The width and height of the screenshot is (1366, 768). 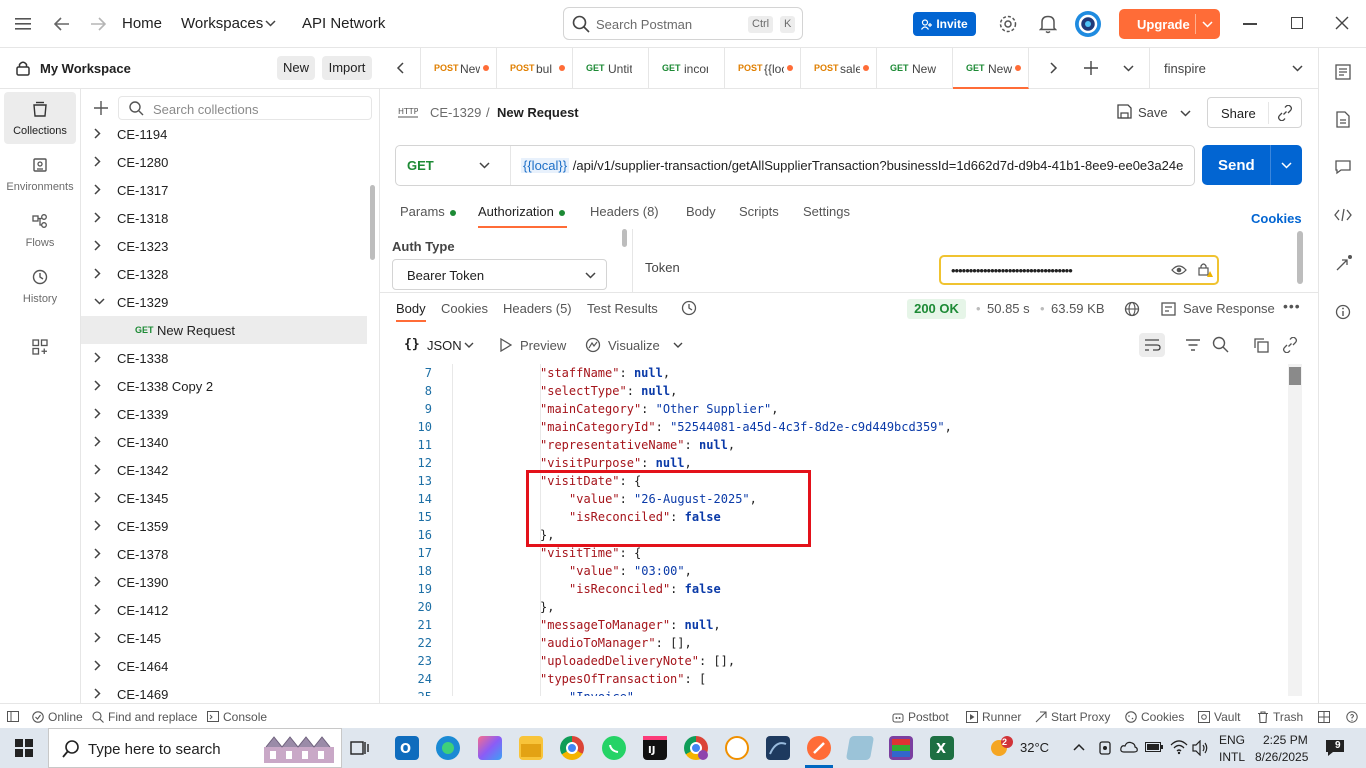 I want to click on request-item-new-request: GET New Request, so click(x=224, y=330).